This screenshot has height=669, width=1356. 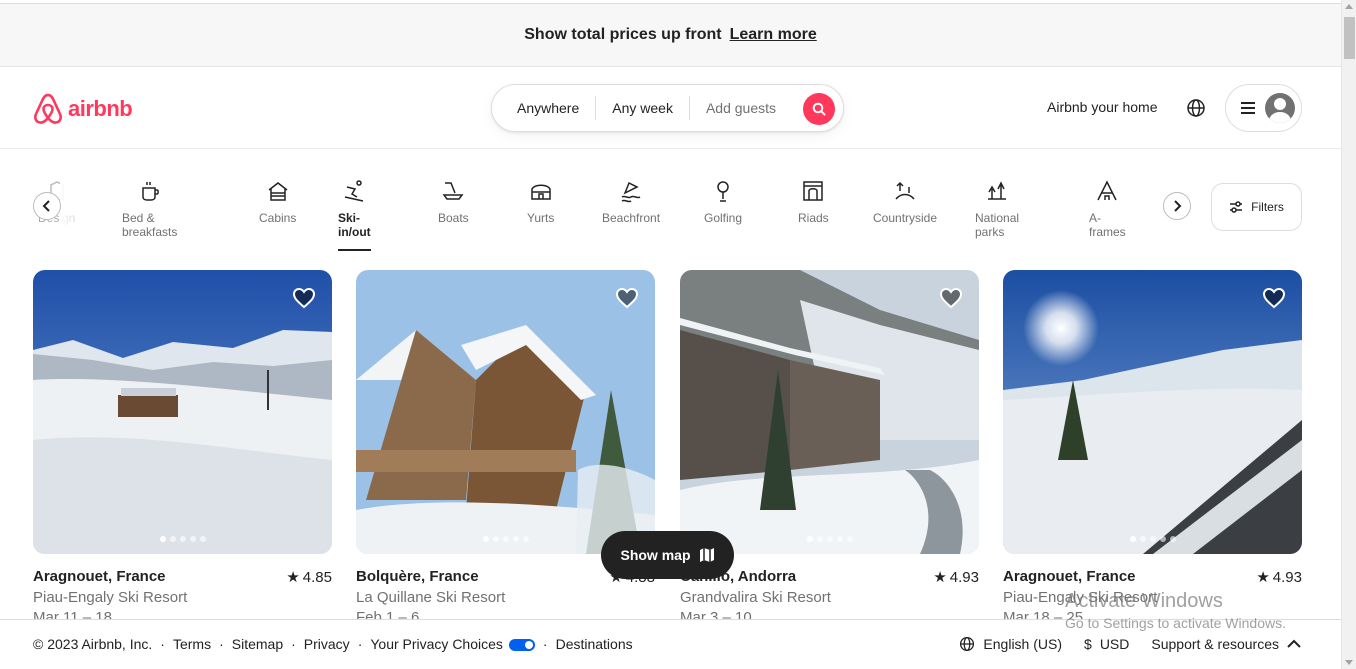 What do you see at coordinates (940, 577) in the screenshot?
I see `star-icon: ★` at bounding box center [940, 577].